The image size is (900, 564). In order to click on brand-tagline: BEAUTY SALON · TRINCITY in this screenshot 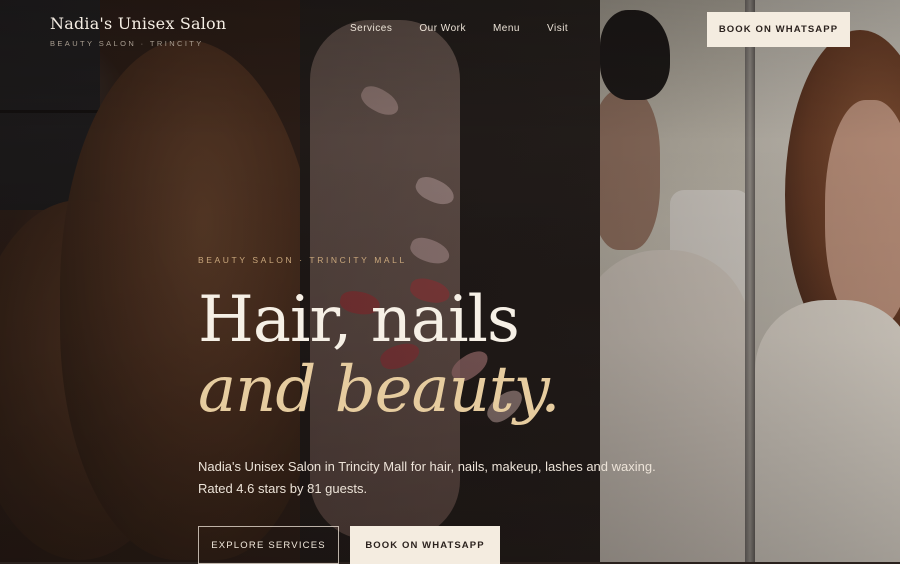, I will do `click(127, 43)`.